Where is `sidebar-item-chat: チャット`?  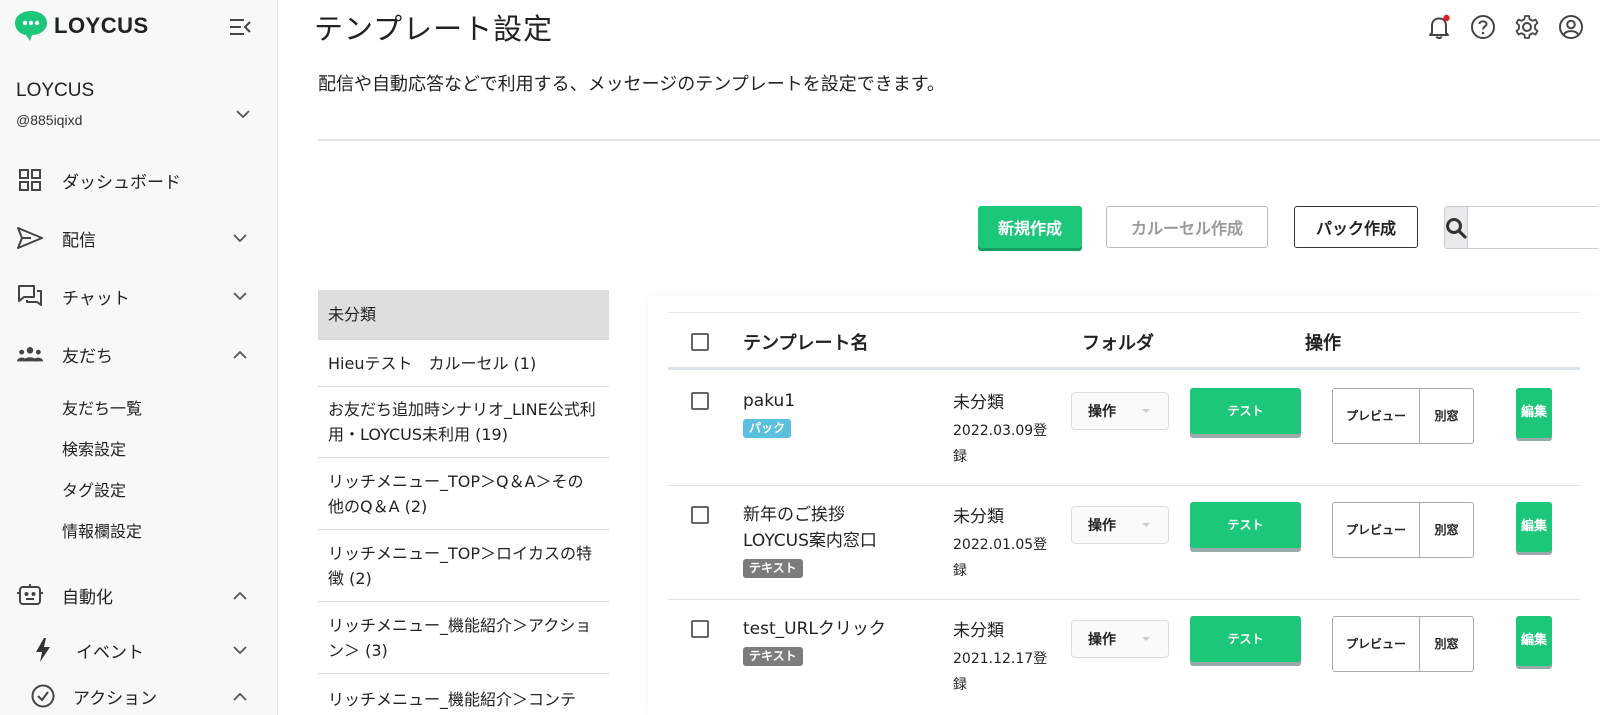 sidebar-item-chat: チャット is located at coordinates (139, 296).